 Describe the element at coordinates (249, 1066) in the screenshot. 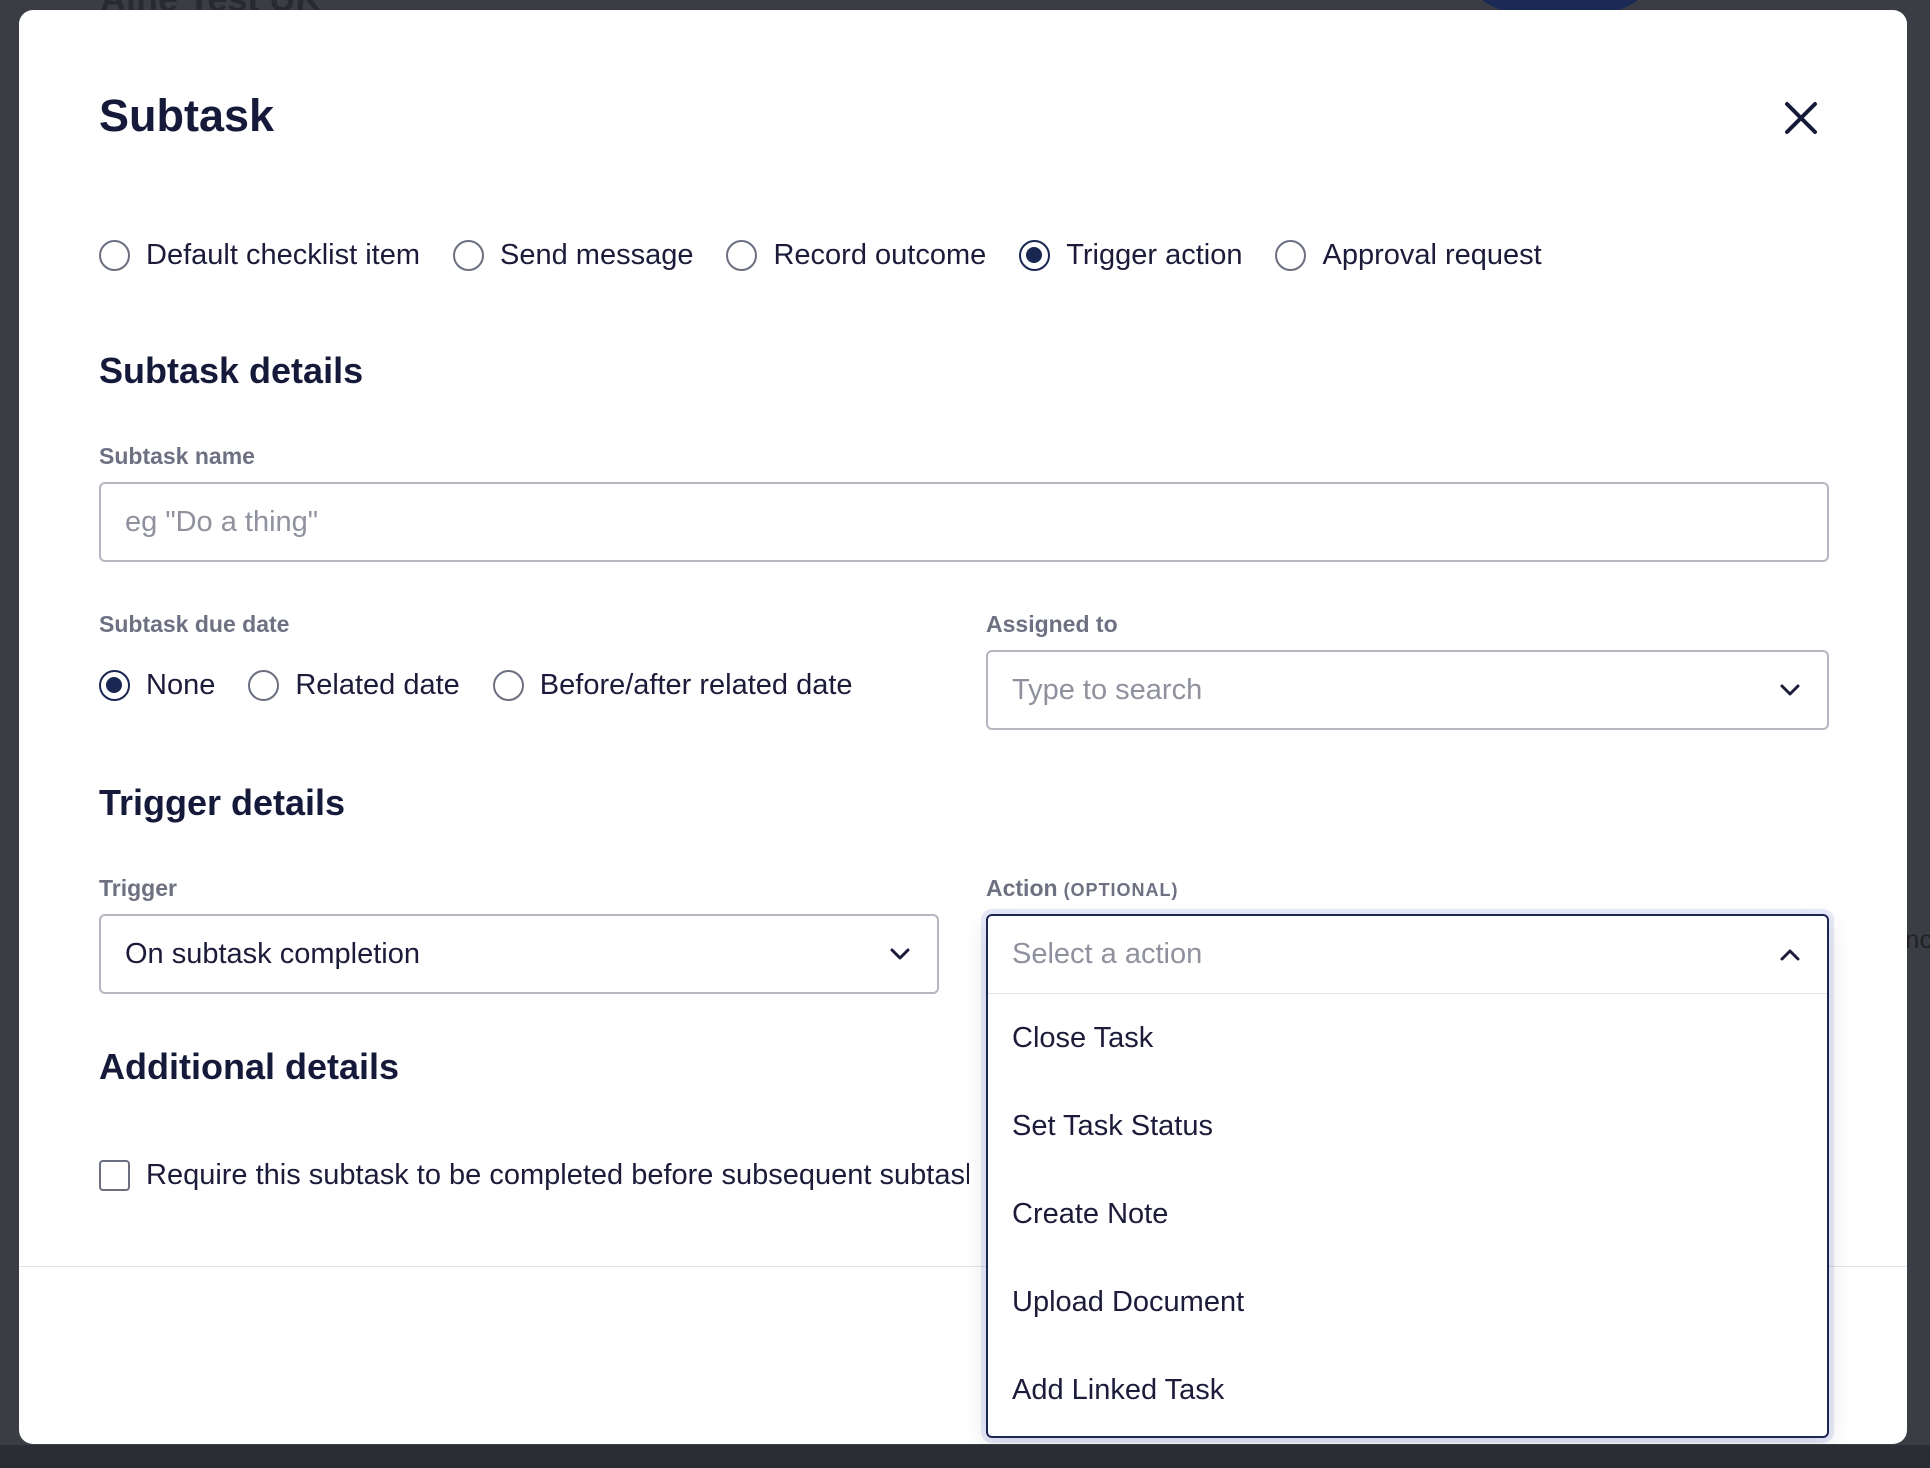

I see `additional-details-heading: Additional details` at that location.